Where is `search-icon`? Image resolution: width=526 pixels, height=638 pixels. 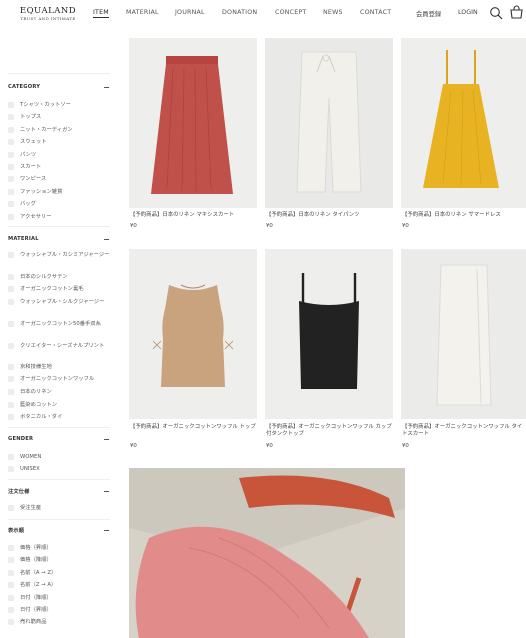
search-icon is located at coordinates (496, 13).